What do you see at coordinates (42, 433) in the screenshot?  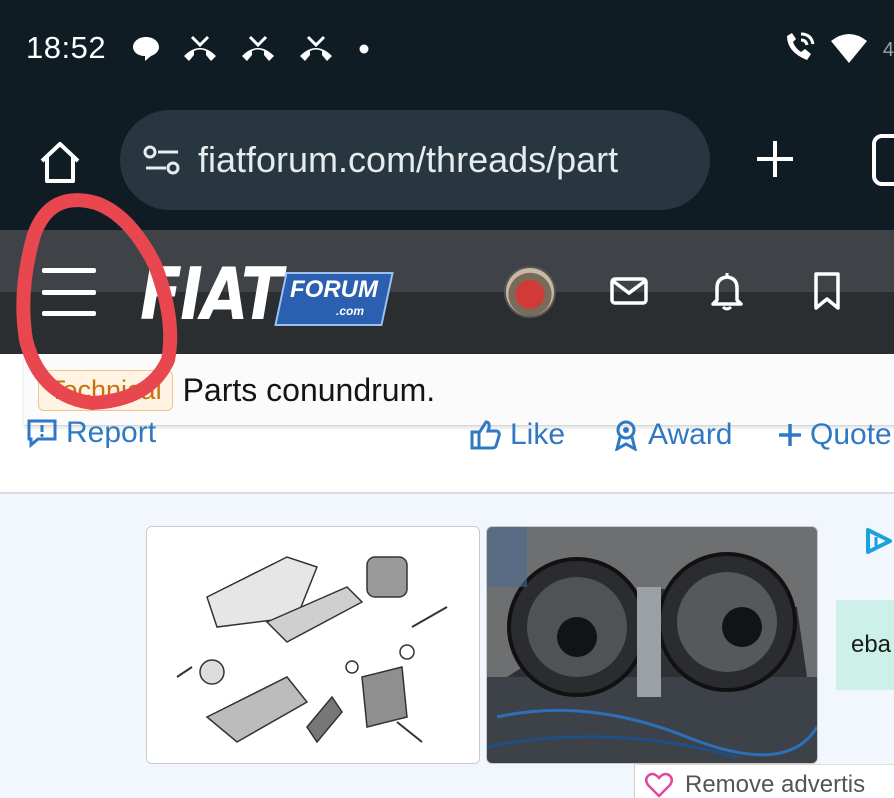 I see `report-icon` at bounding box center [42, 433].